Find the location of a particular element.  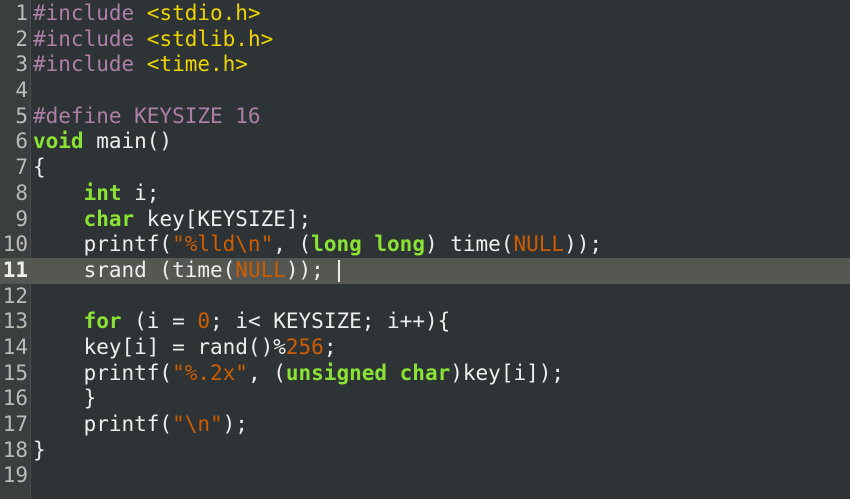

code-token: 0 is located at coordinates (204, 321).